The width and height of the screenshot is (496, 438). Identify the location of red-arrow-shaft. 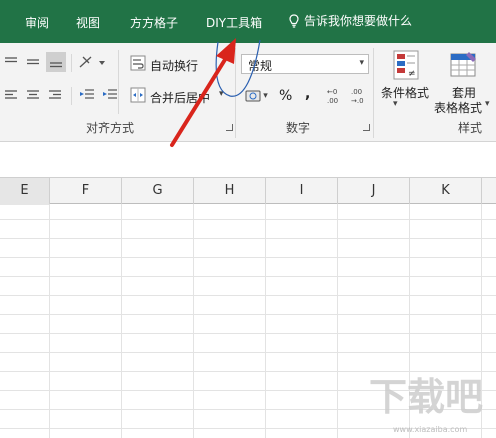
(199, 101).